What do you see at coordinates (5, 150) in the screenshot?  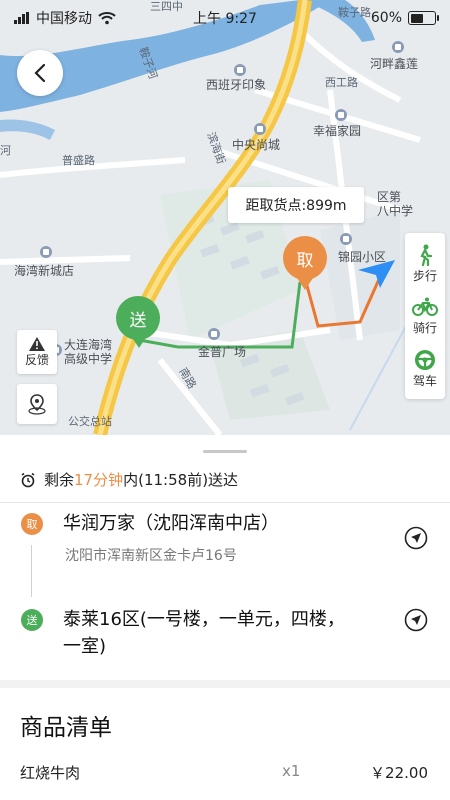 I see `road-label-he: 河` at bounding box center [5, 150].